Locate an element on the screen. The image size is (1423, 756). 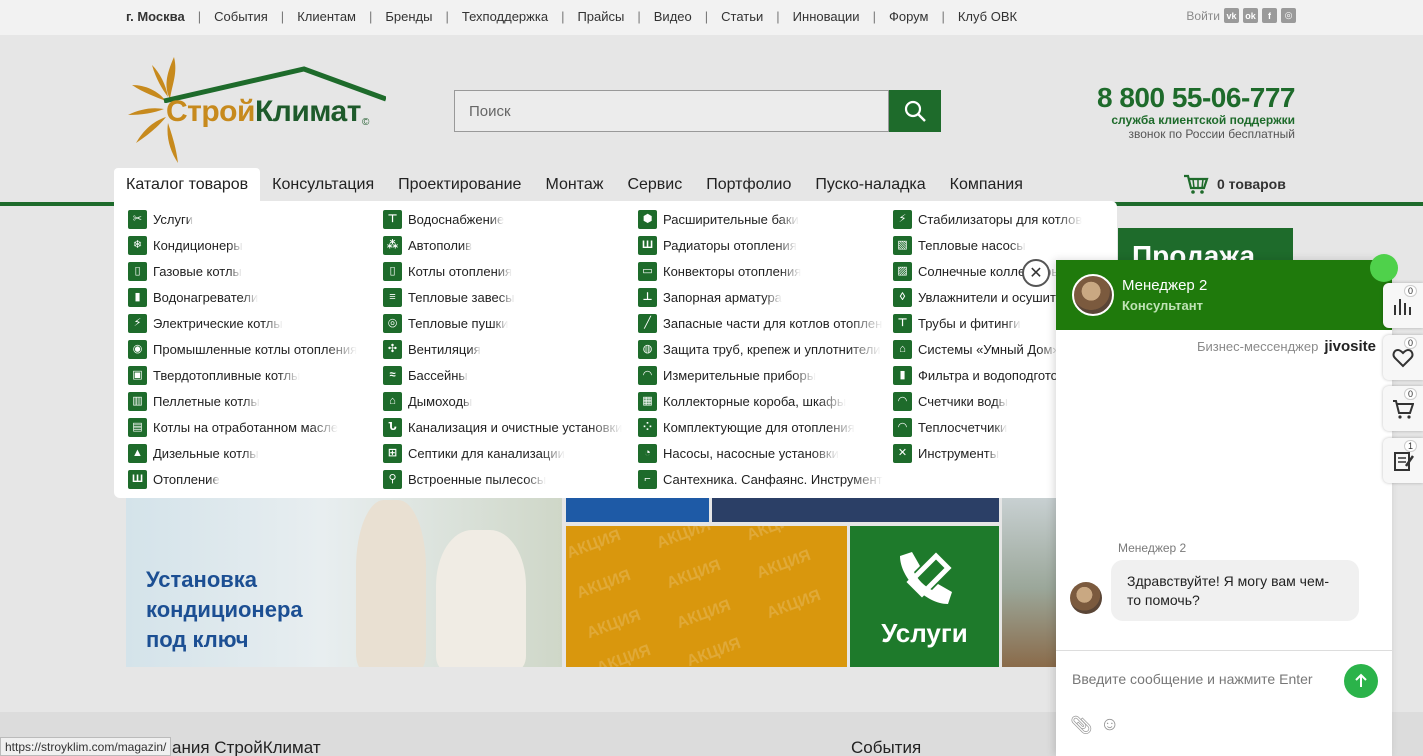
top-link-support: Техподдержка is located at coordinates (505, 16).